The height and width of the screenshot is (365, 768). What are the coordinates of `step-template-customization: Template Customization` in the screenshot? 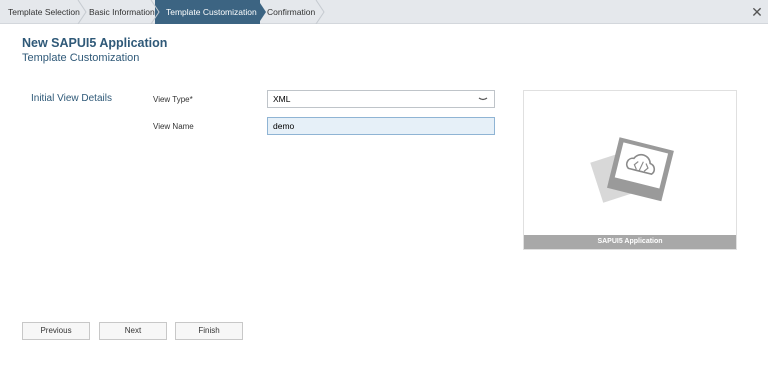 It's located at (211, 12).